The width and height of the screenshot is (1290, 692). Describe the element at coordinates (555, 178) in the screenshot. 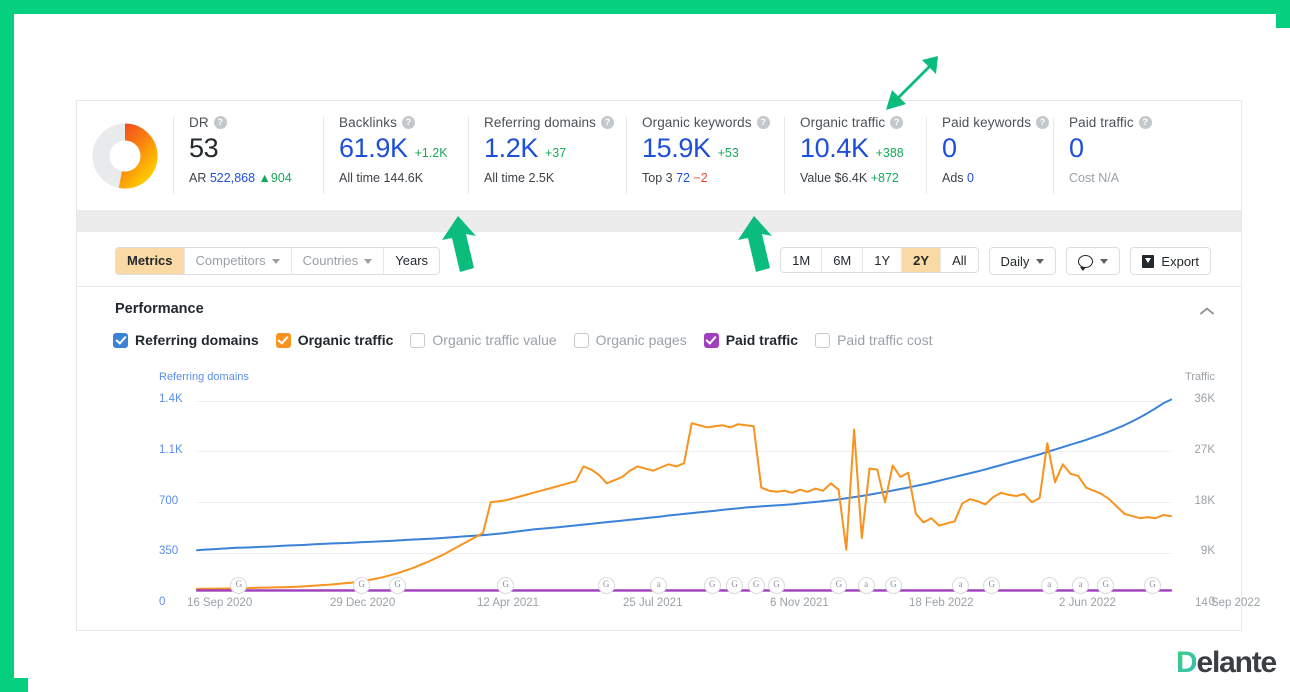

I see `metric-referring-domains-sub: All time 2.5K` at that location.